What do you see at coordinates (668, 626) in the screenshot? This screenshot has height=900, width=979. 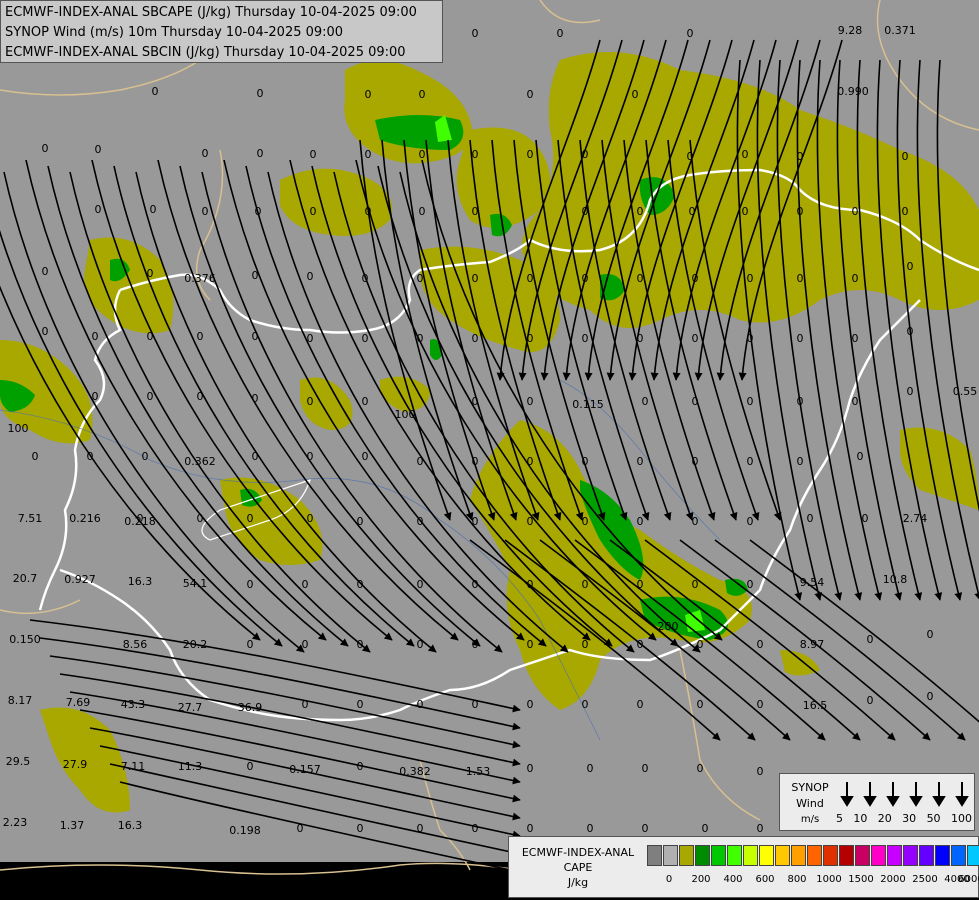 I see `cin-value: 200` at bounding box center [668, 626].